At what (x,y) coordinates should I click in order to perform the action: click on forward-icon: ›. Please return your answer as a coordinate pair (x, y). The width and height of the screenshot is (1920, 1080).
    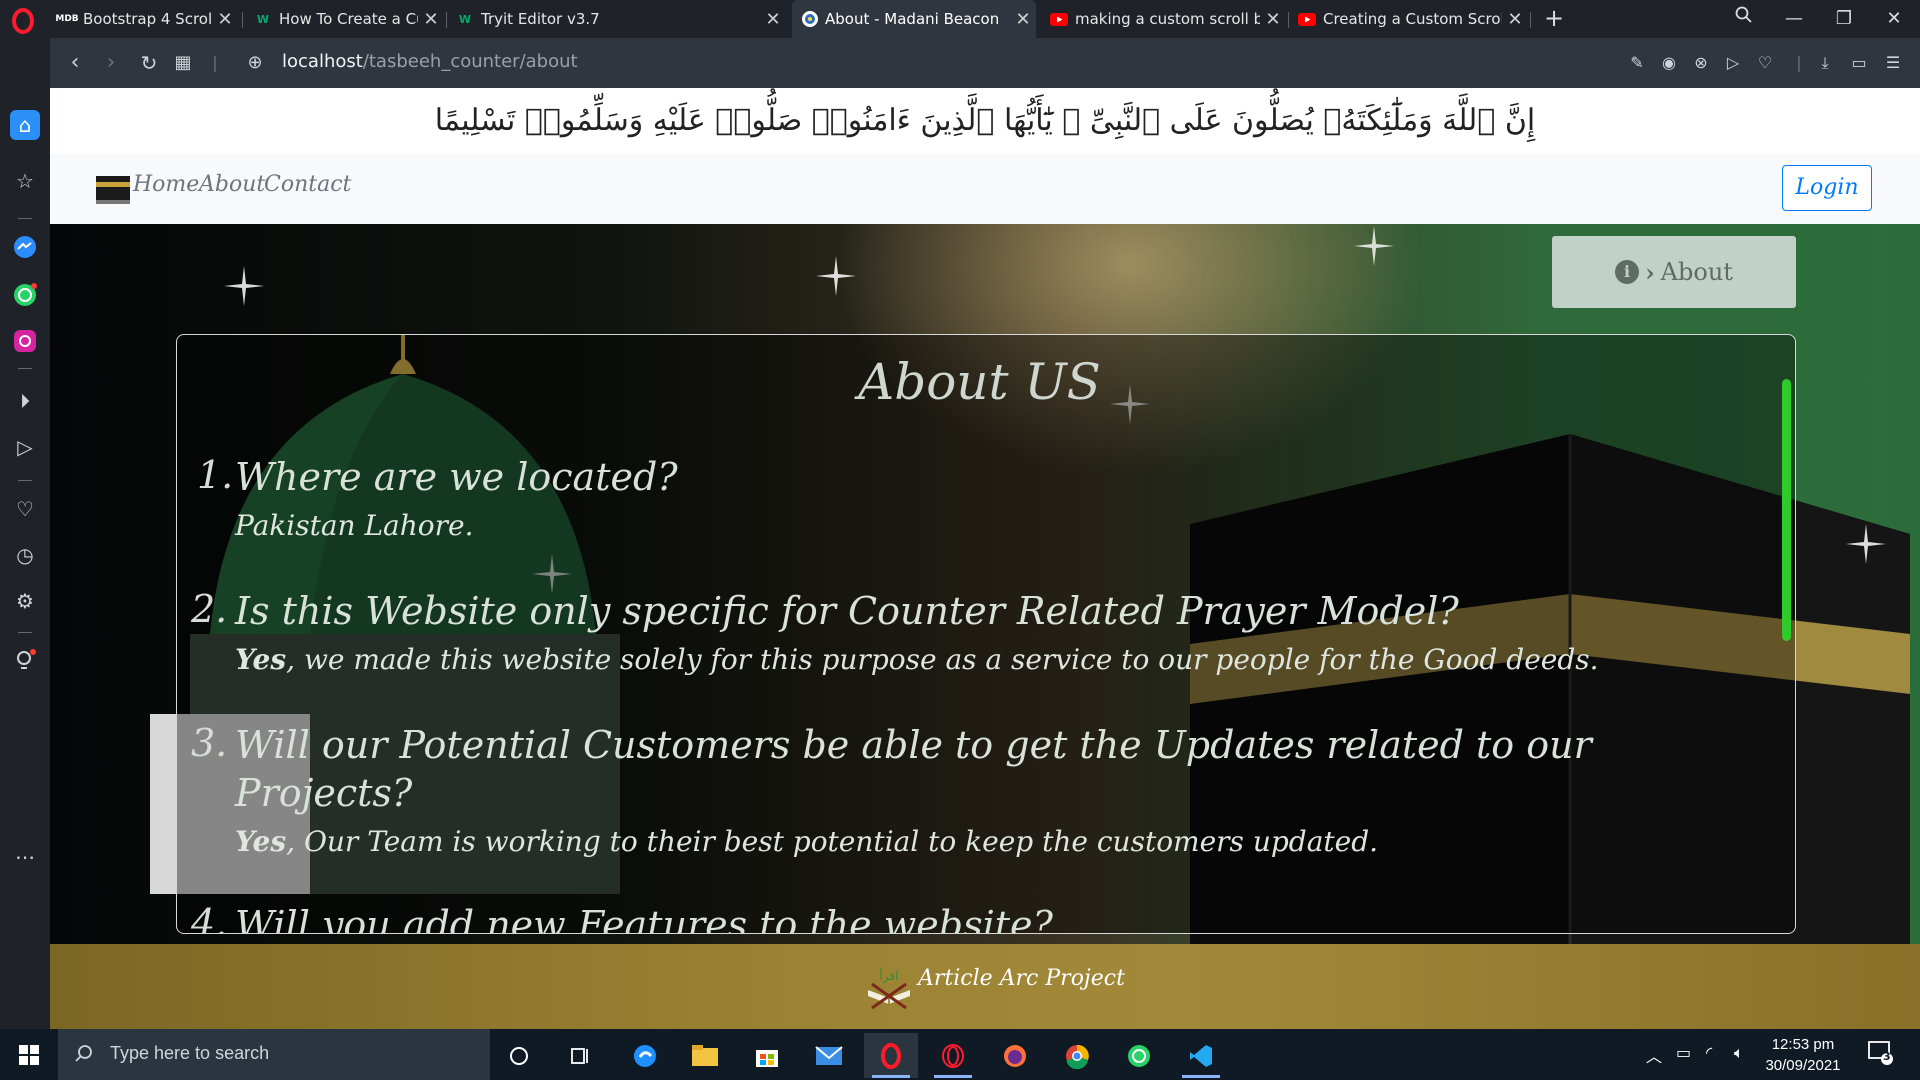
    Looking at the image, I should click on (111, 63).